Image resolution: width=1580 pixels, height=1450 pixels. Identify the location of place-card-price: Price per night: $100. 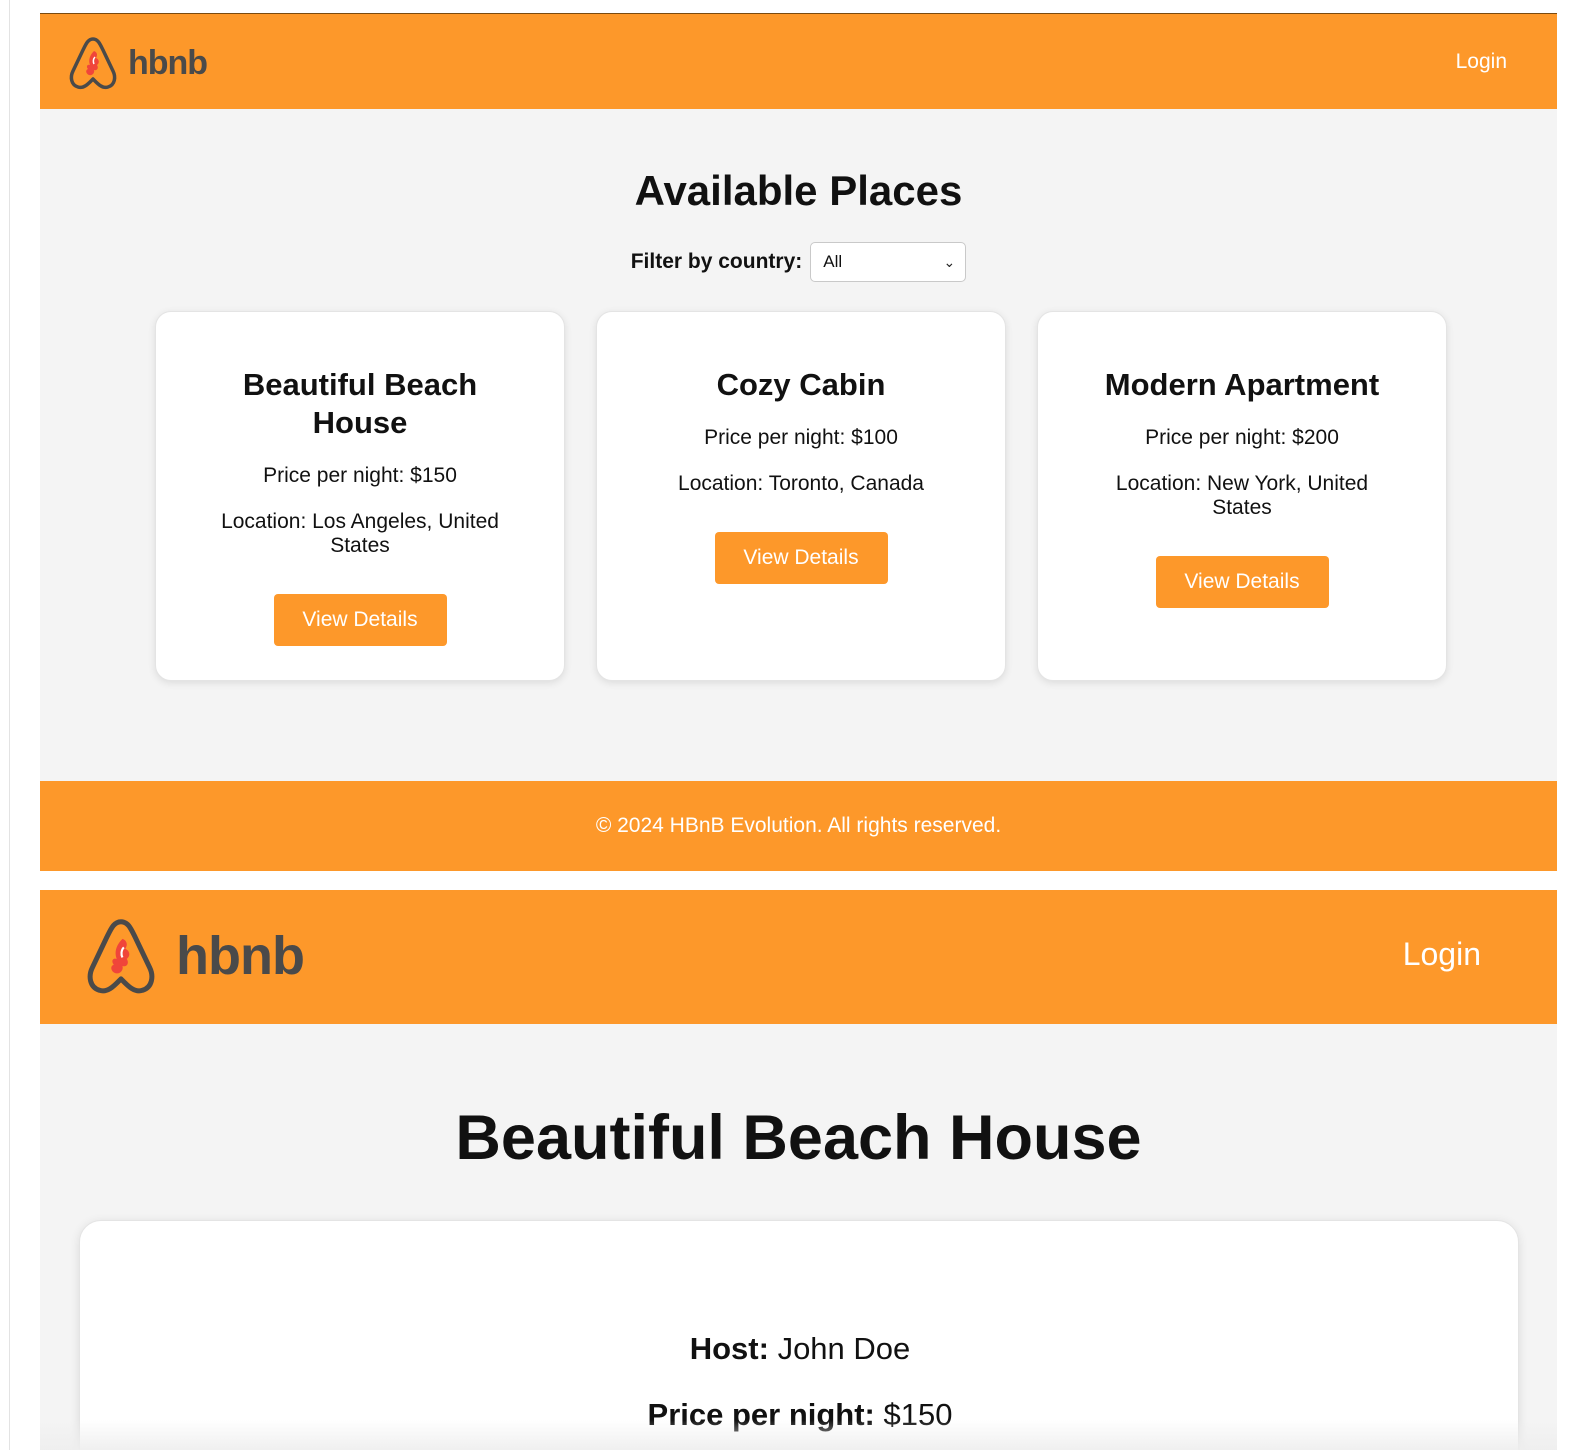
(801, 437).